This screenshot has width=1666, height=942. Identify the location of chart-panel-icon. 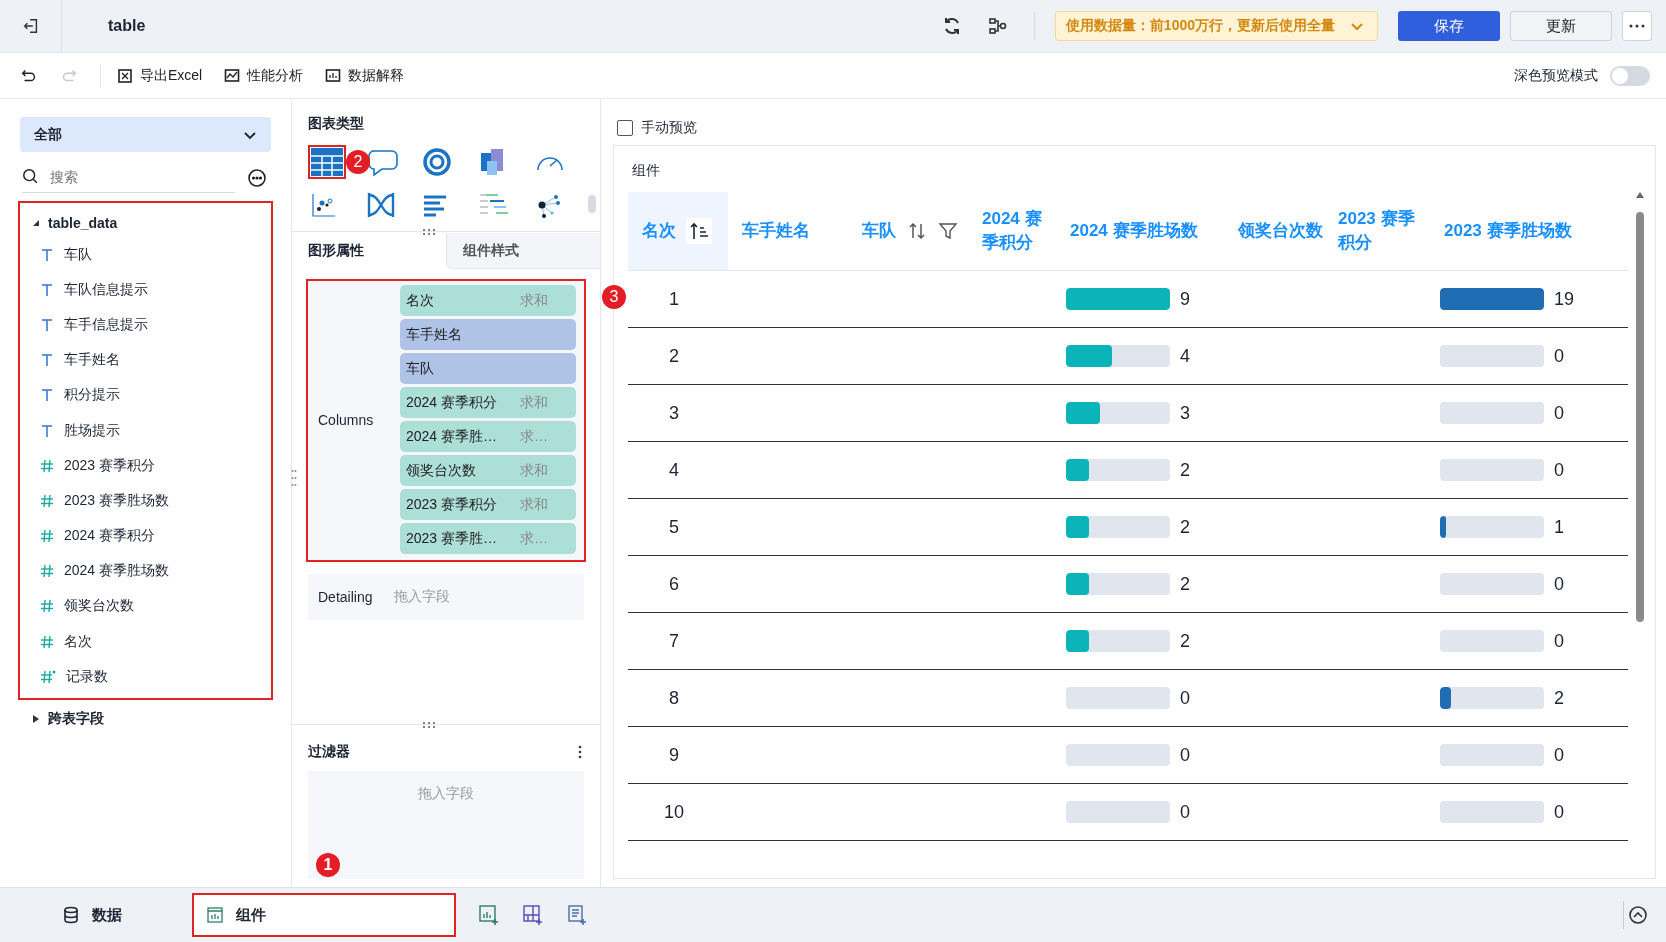
(215, 915).